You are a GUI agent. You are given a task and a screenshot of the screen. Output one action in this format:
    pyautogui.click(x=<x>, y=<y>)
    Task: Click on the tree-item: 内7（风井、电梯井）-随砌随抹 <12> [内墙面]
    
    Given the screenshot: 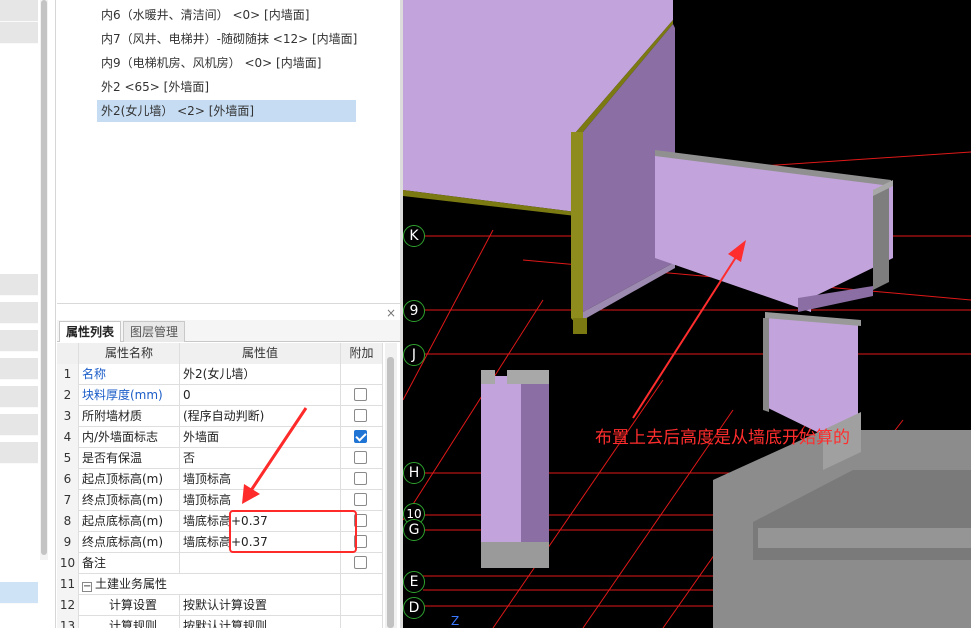 What is the action you would take?
    pyautogui.click(x=229, y=39)
    